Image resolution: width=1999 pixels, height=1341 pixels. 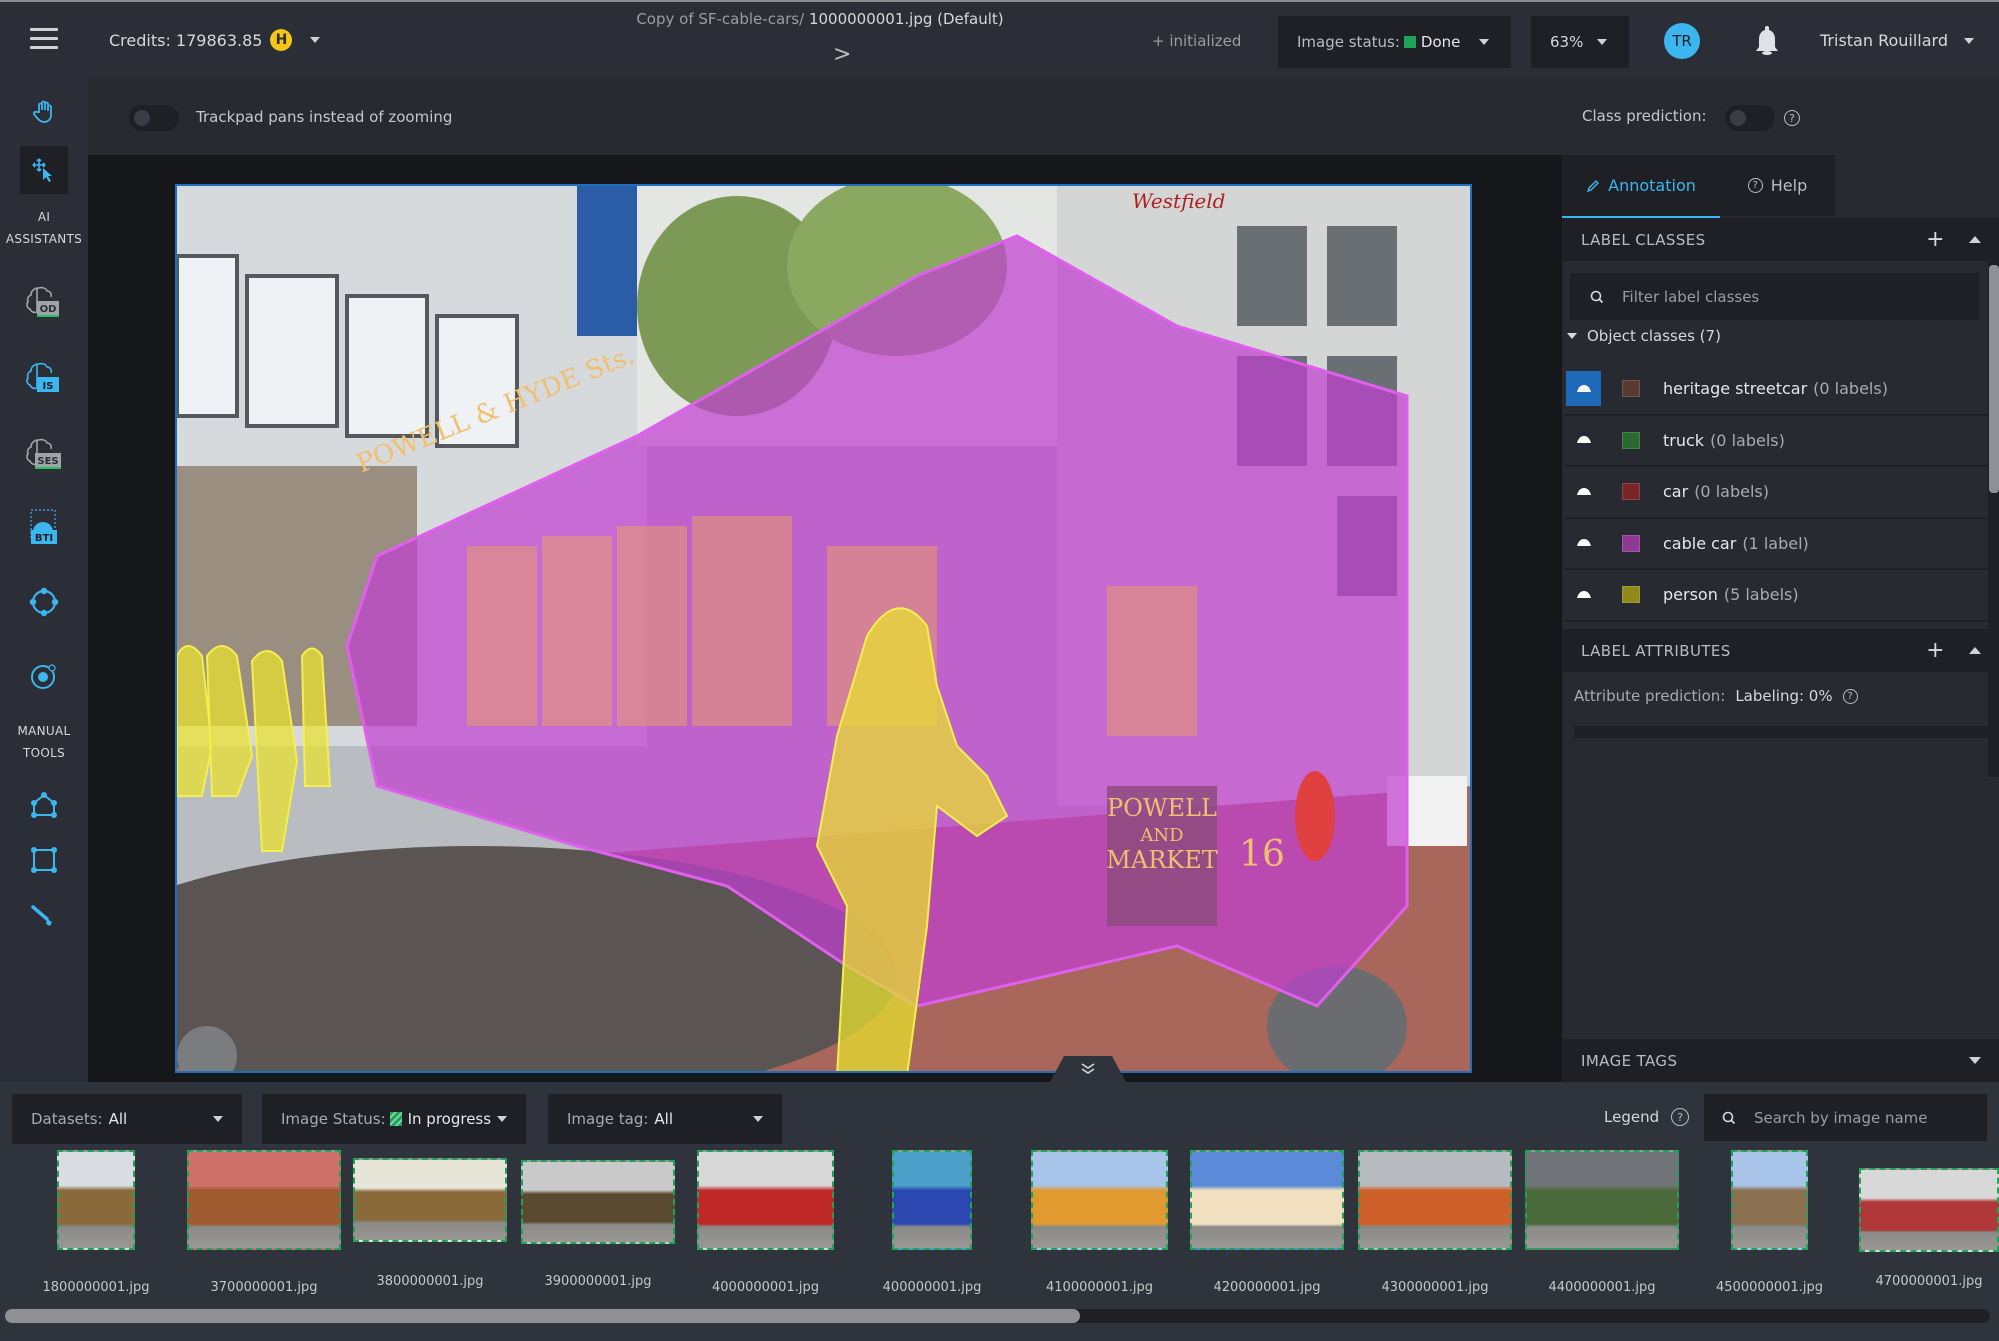 What do you see at coordinates (44, 860) in the screenshot?
I see `rectangle-tool` at bounding box center [44, 860].